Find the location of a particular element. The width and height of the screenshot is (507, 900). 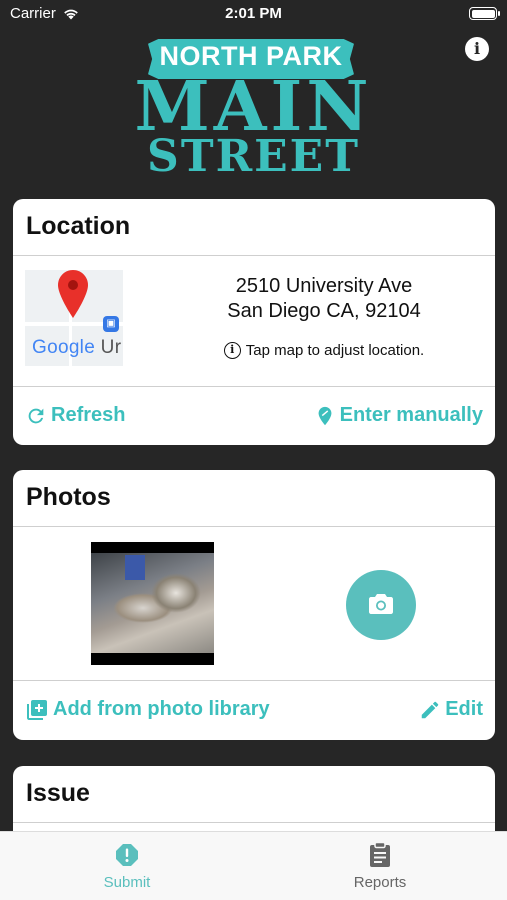

enter-manually-button: Enter manually is located at coordinates (398, 416).